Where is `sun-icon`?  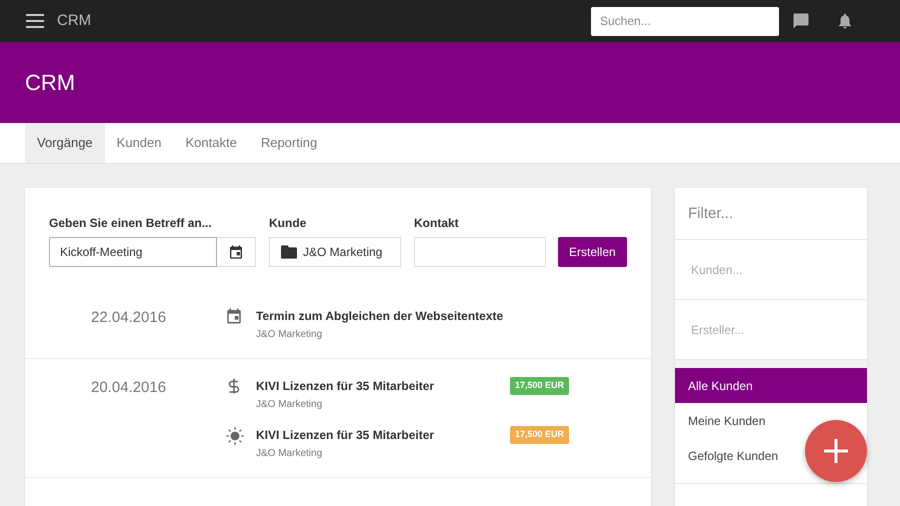
sun-icon is located at coordinates (235, 436).